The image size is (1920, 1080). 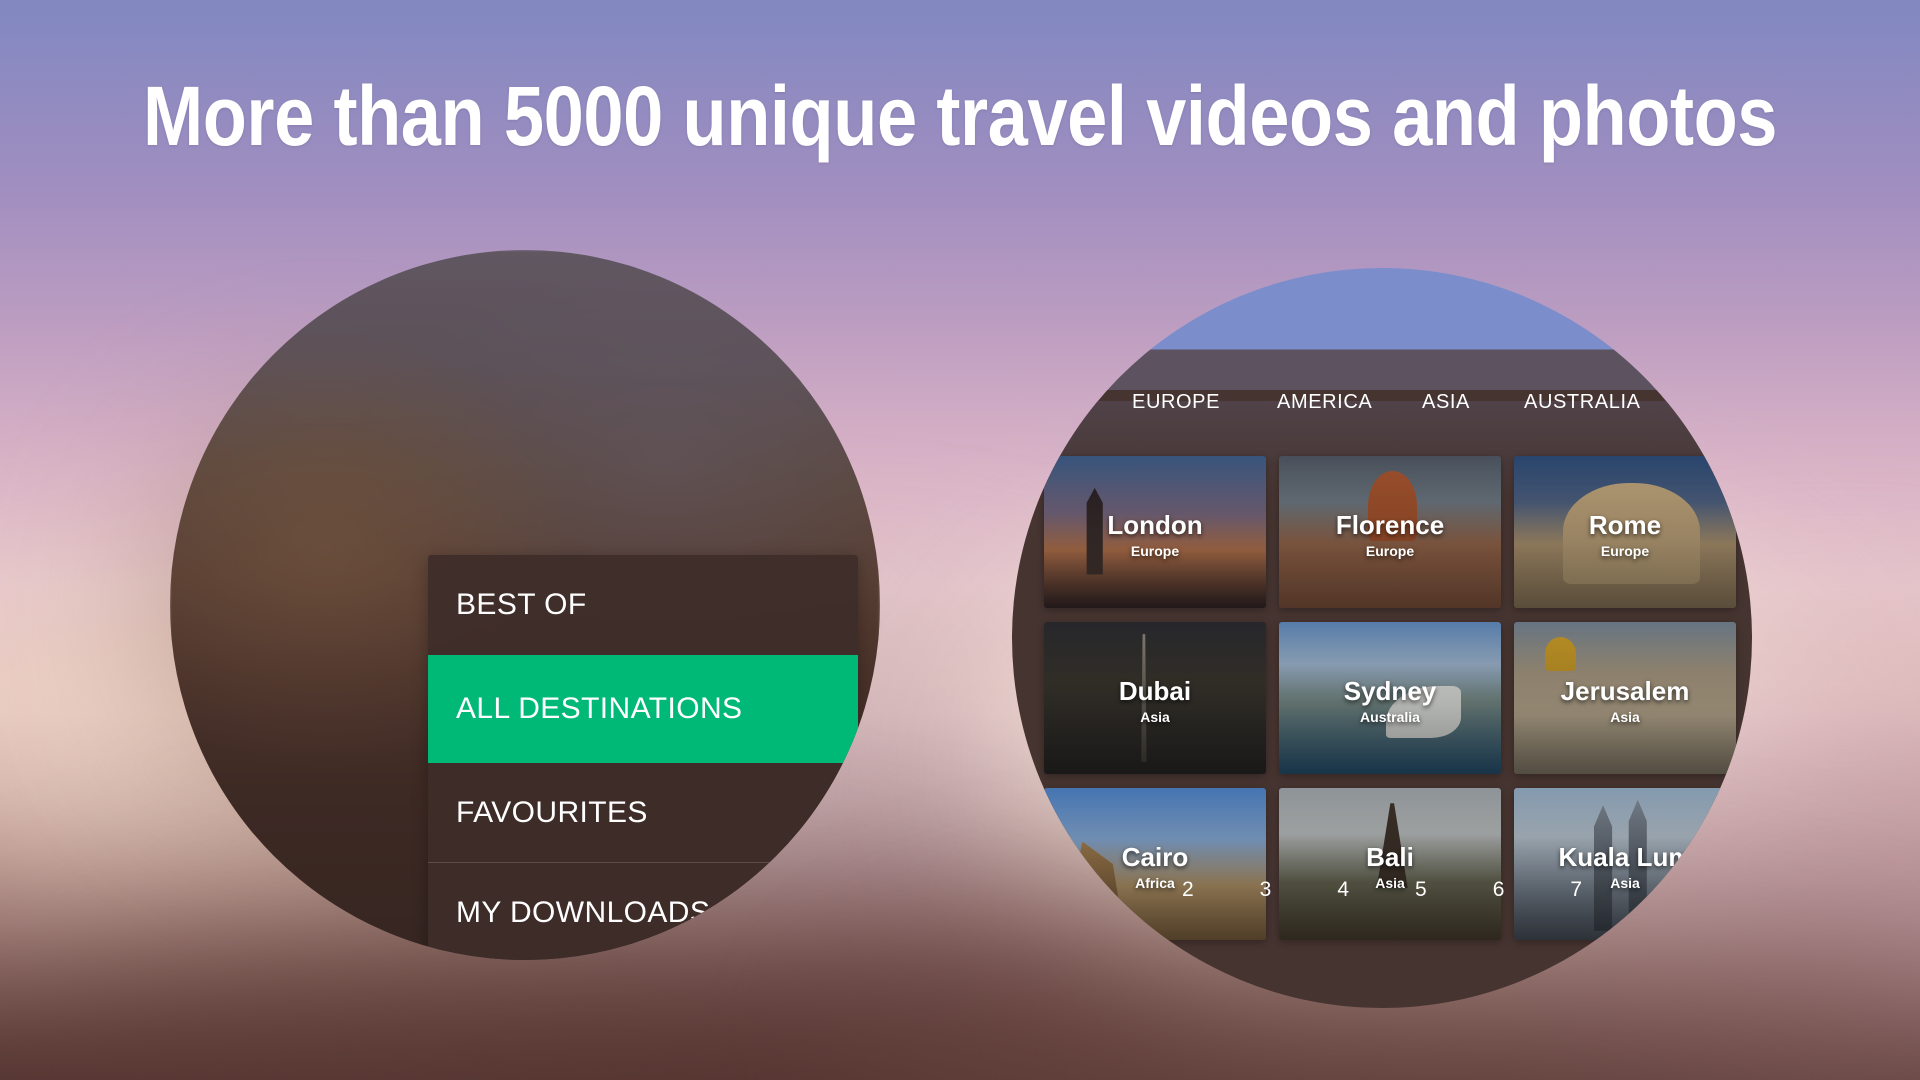 I want to click on tab-australia: AUSTRALIA, so click(x=1582, y=402).